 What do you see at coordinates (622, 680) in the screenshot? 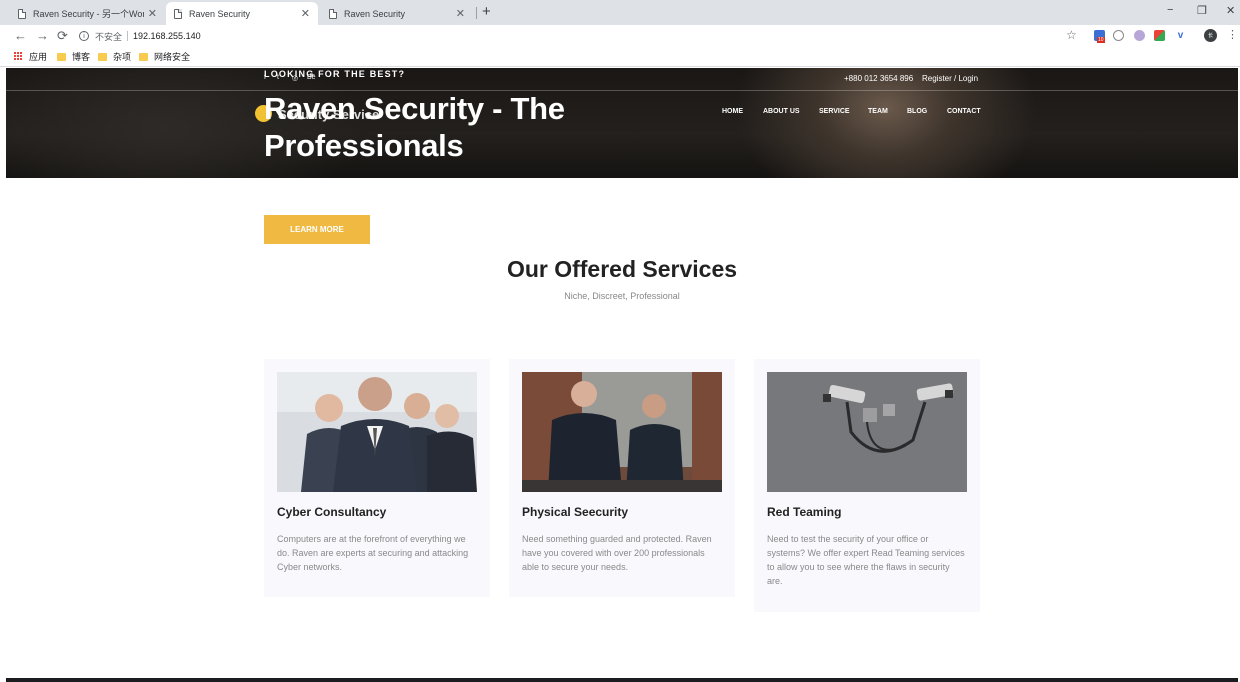
I see `footer-edge` at bounding box center [622, 680].